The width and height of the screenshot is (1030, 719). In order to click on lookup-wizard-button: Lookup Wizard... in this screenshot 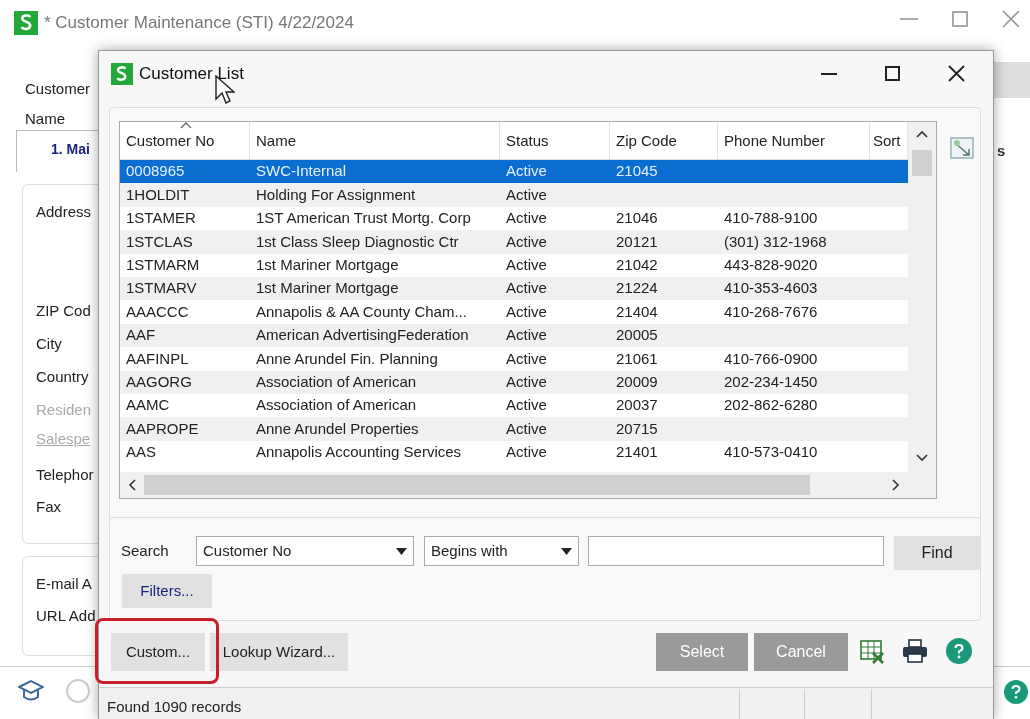, I will do `click(279, 652)`.